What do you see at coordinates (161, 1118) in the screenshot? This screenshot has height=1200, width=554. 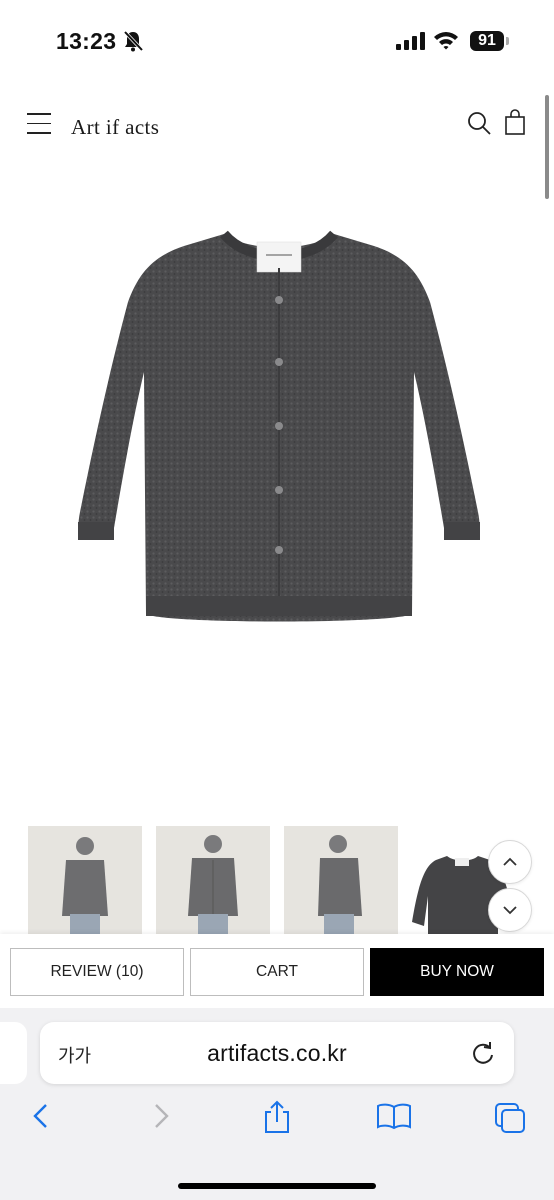 I see `forward-icon` at bounding box center [161, 1118].